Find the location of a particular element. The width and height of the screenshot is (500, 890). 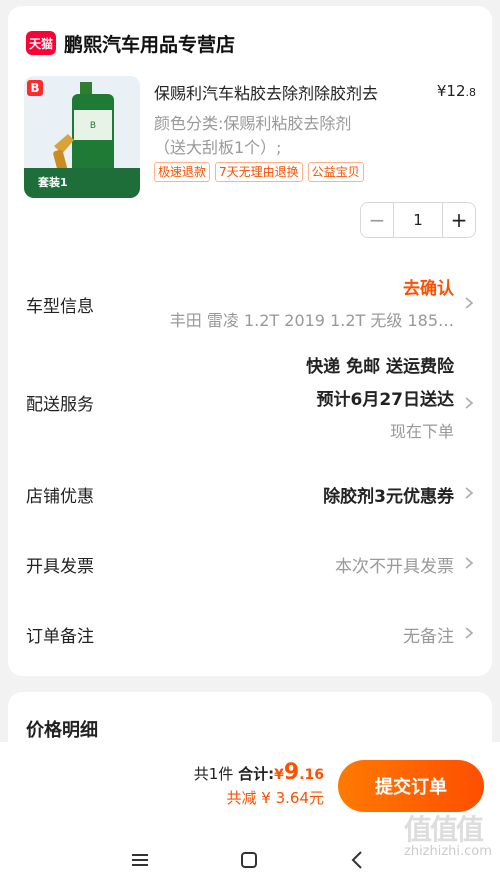

price-integer: 12 is located at coordinates (456, 91).